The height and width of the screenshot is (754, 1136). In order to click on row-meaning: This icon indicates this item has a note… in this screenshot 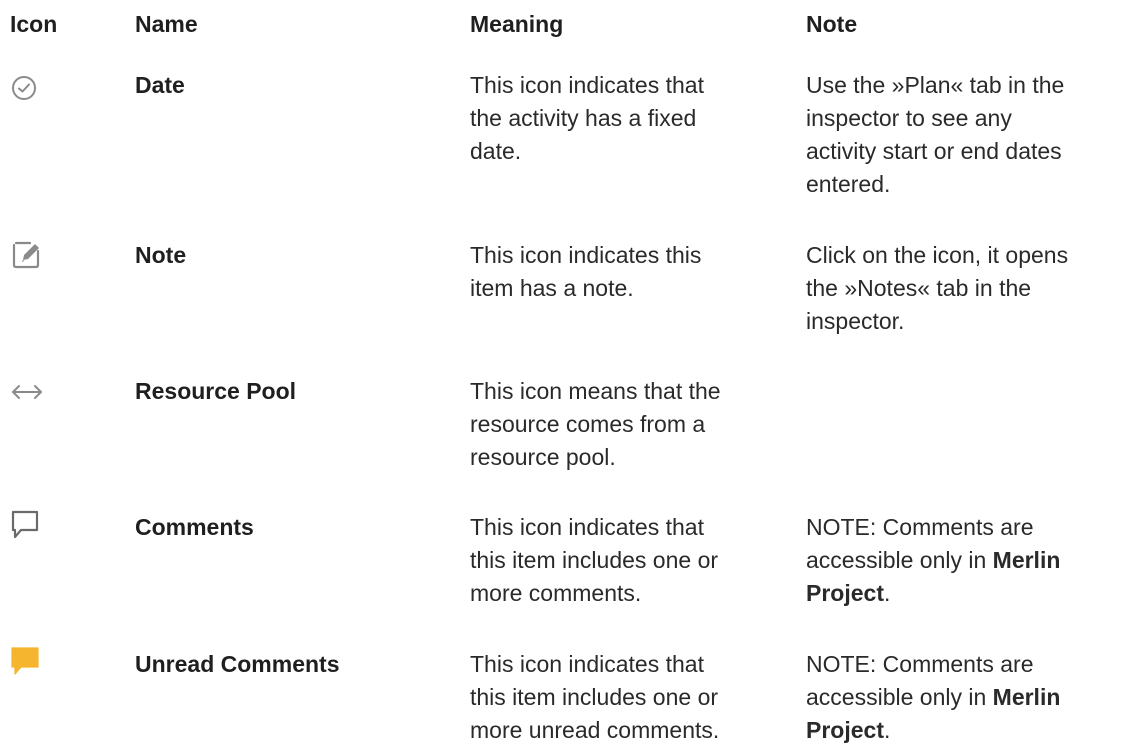, I will do `click(630, 272)`.